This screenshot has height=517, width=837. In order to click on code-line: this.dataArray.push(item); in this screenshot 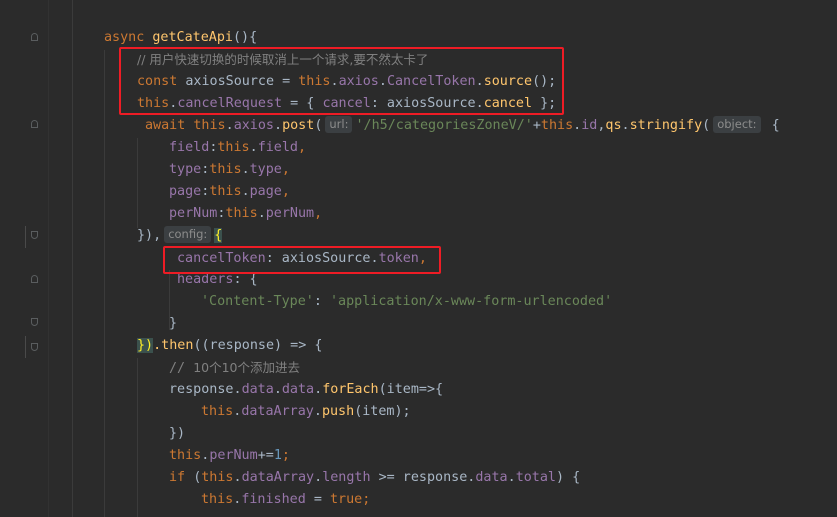, I will do `click(306, 411)`.